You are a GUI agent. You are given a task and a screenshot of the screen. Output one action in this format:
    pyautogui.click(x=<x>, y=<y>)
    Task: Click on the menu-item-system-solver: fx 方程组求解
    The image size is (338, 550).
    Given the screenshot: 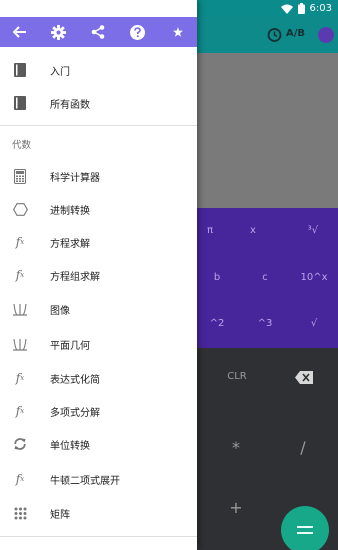 What is the action you would take?
    pyautogui.click(x=98, y=275)
    